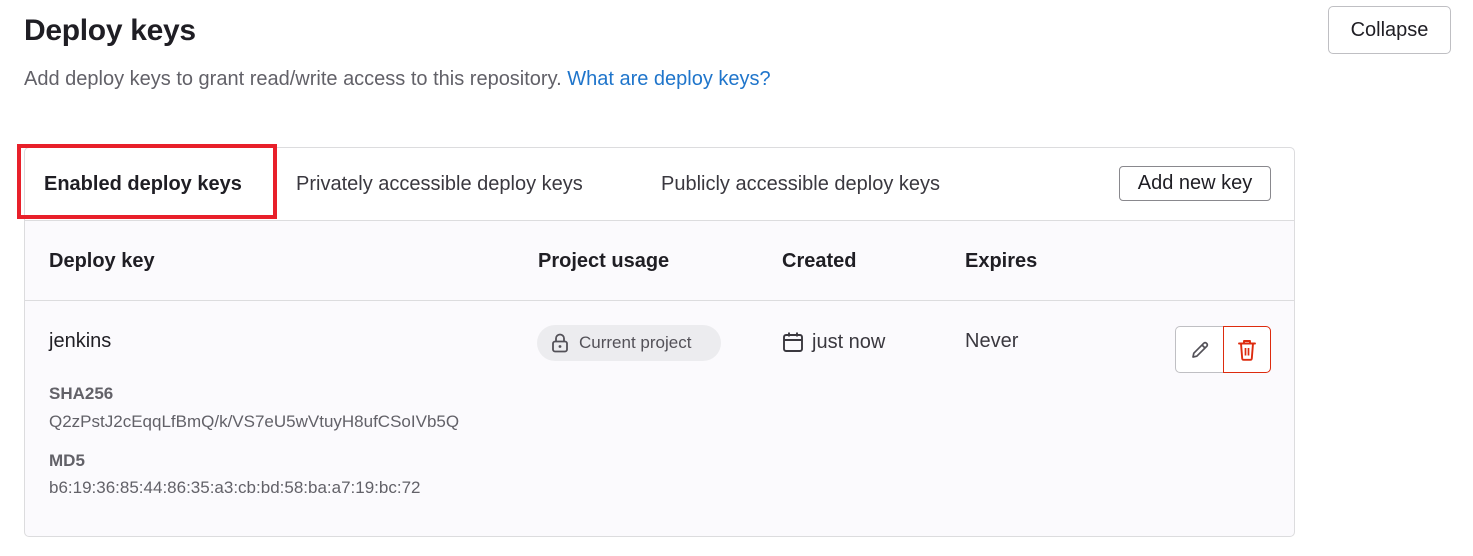 This screenshot has width=1473, height=556. I want to click on md5-label: MD5, so click(67, 460).